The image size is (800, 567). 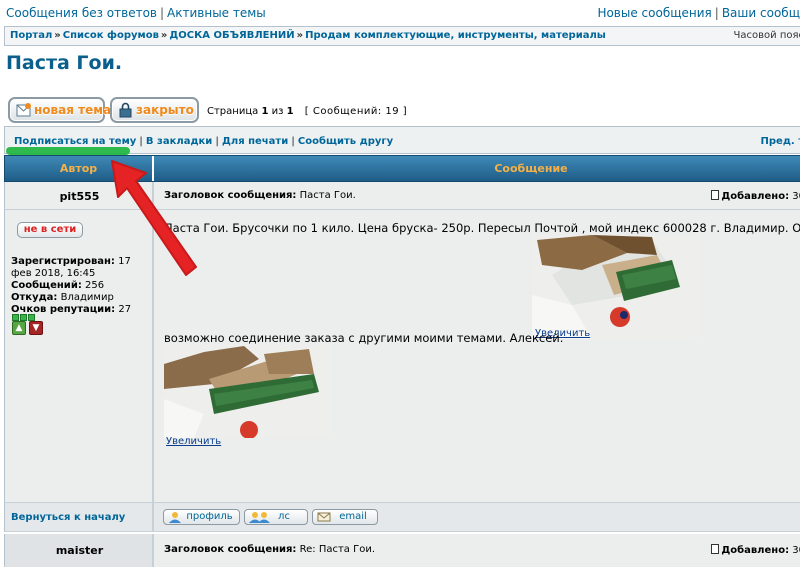 I want to click on topic-title: Паста Гои., so click(x=64, y=63).